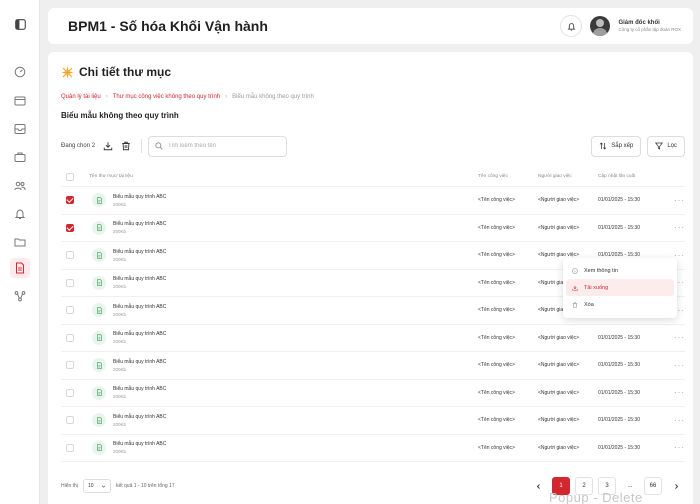 The width and height of the screenshot is (700, 504). I want to click on menu-item-view-info: Xem thông tin, so click(620, 270).